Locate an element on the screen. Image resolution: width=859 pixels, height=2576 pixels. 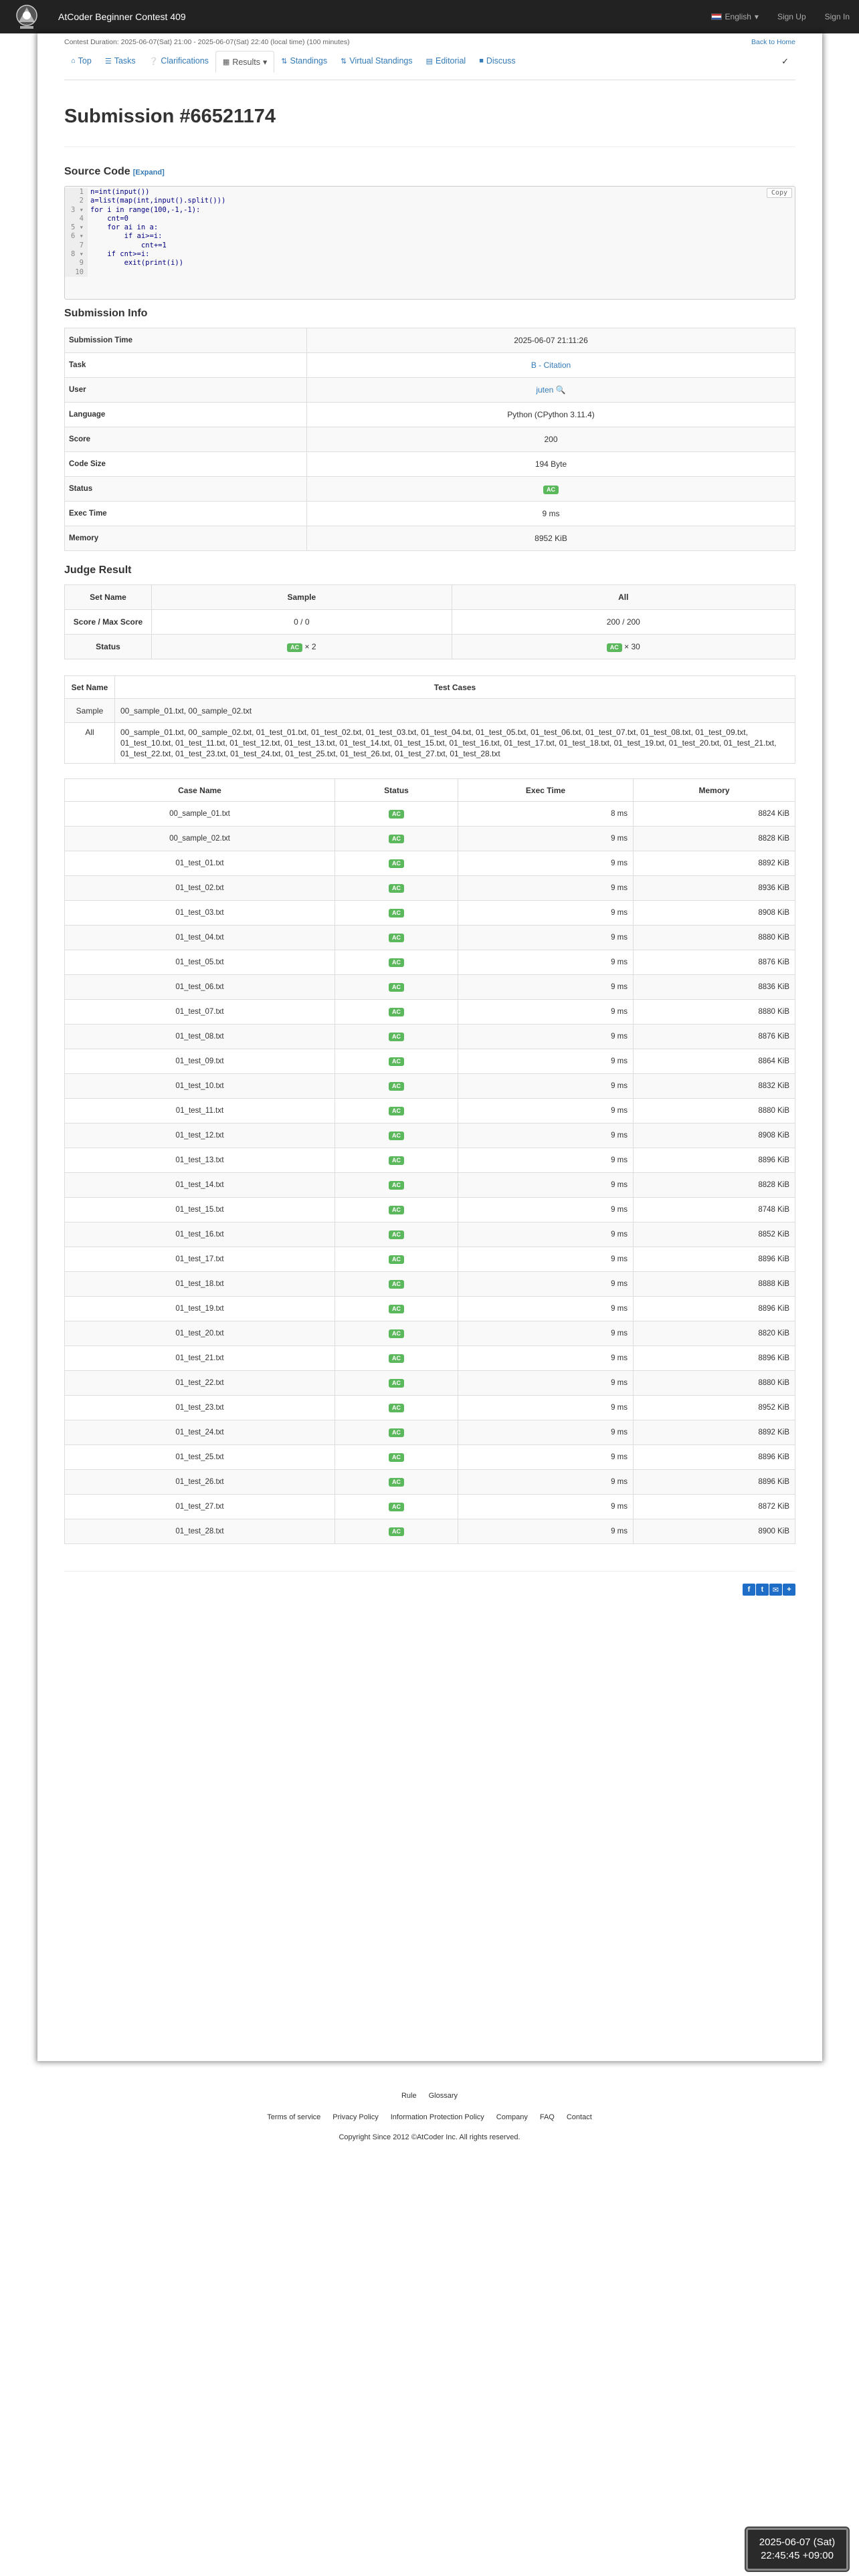
table-header-row: Case Name Status Exec Time Memory is located at coordinates (429, 790).